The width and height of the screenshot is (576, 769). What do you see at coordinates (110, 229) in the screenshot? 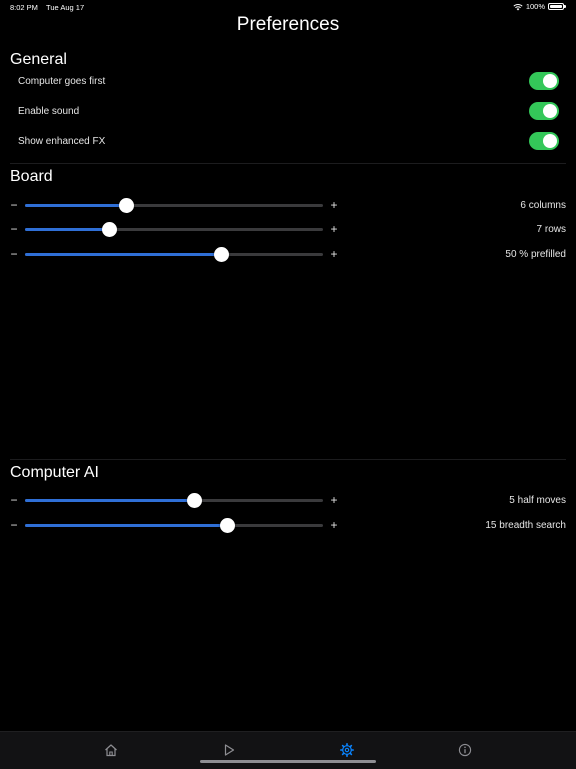
I see `rows-slider-thumb` at bounding box center [110, 229].